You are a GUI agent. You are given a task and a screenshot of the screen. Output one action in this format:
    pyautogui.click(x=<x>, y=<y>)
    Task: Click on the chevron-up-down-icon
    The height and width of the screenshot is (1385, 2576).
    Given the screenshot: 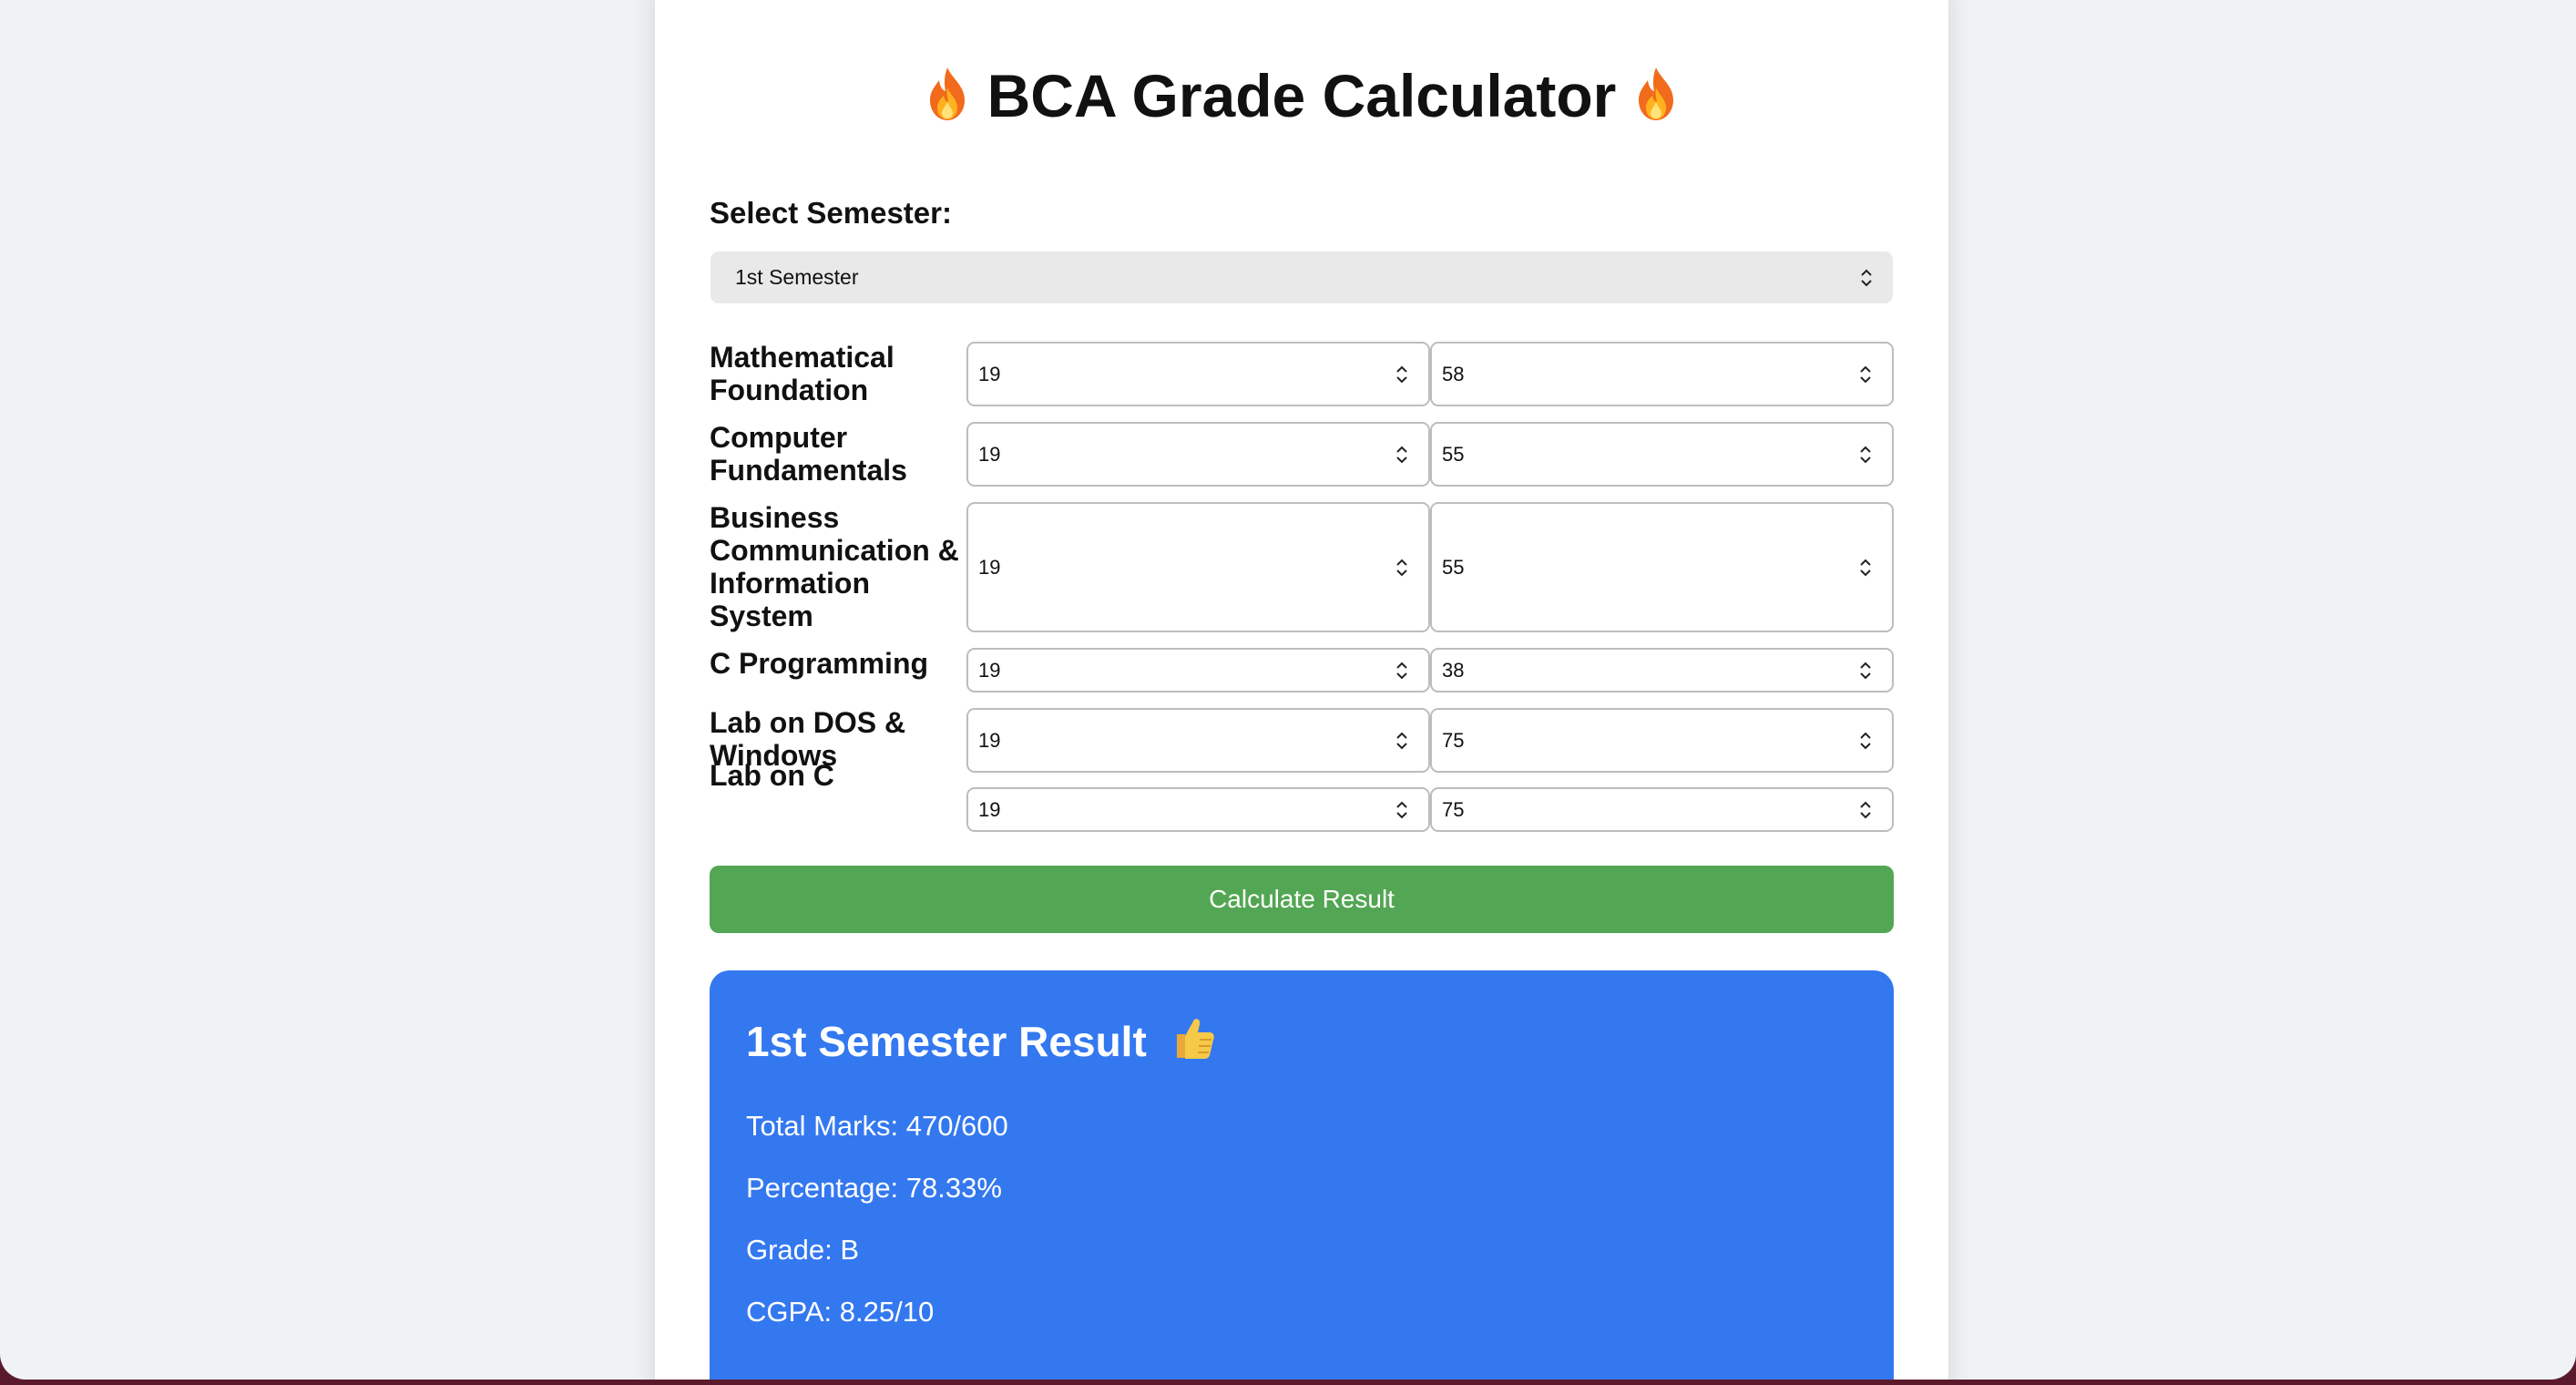 What is the action you would take?
    pyautogui.click(x=1867, y=277)
    